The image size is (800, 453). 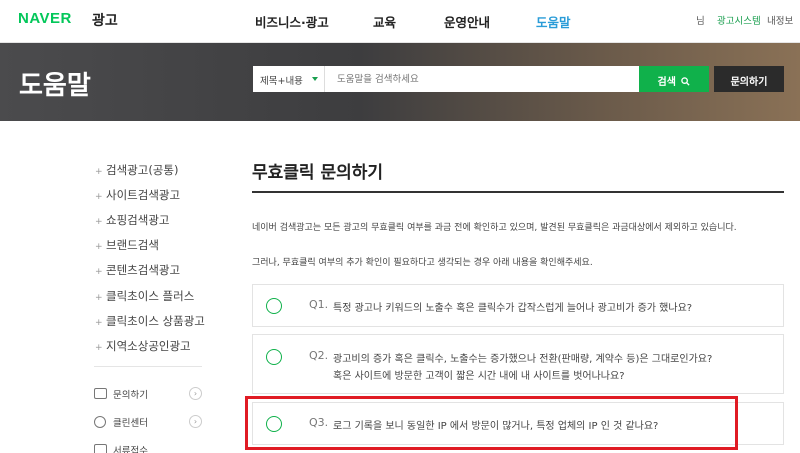 I want to click on search-icon, so click(x=686, y=81).